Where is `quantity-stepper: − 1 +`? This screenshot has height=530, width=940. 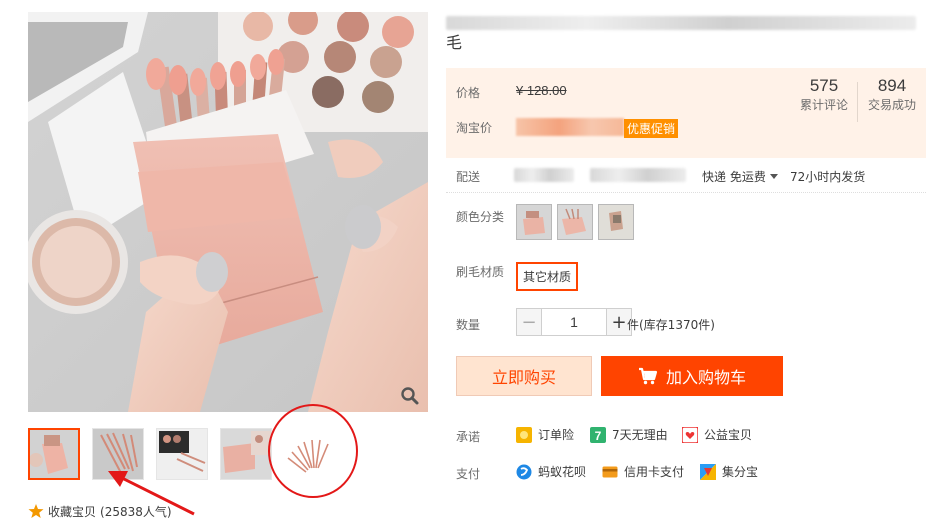 quantity-stepper: − 1 + is located at coordinates (574, 322).